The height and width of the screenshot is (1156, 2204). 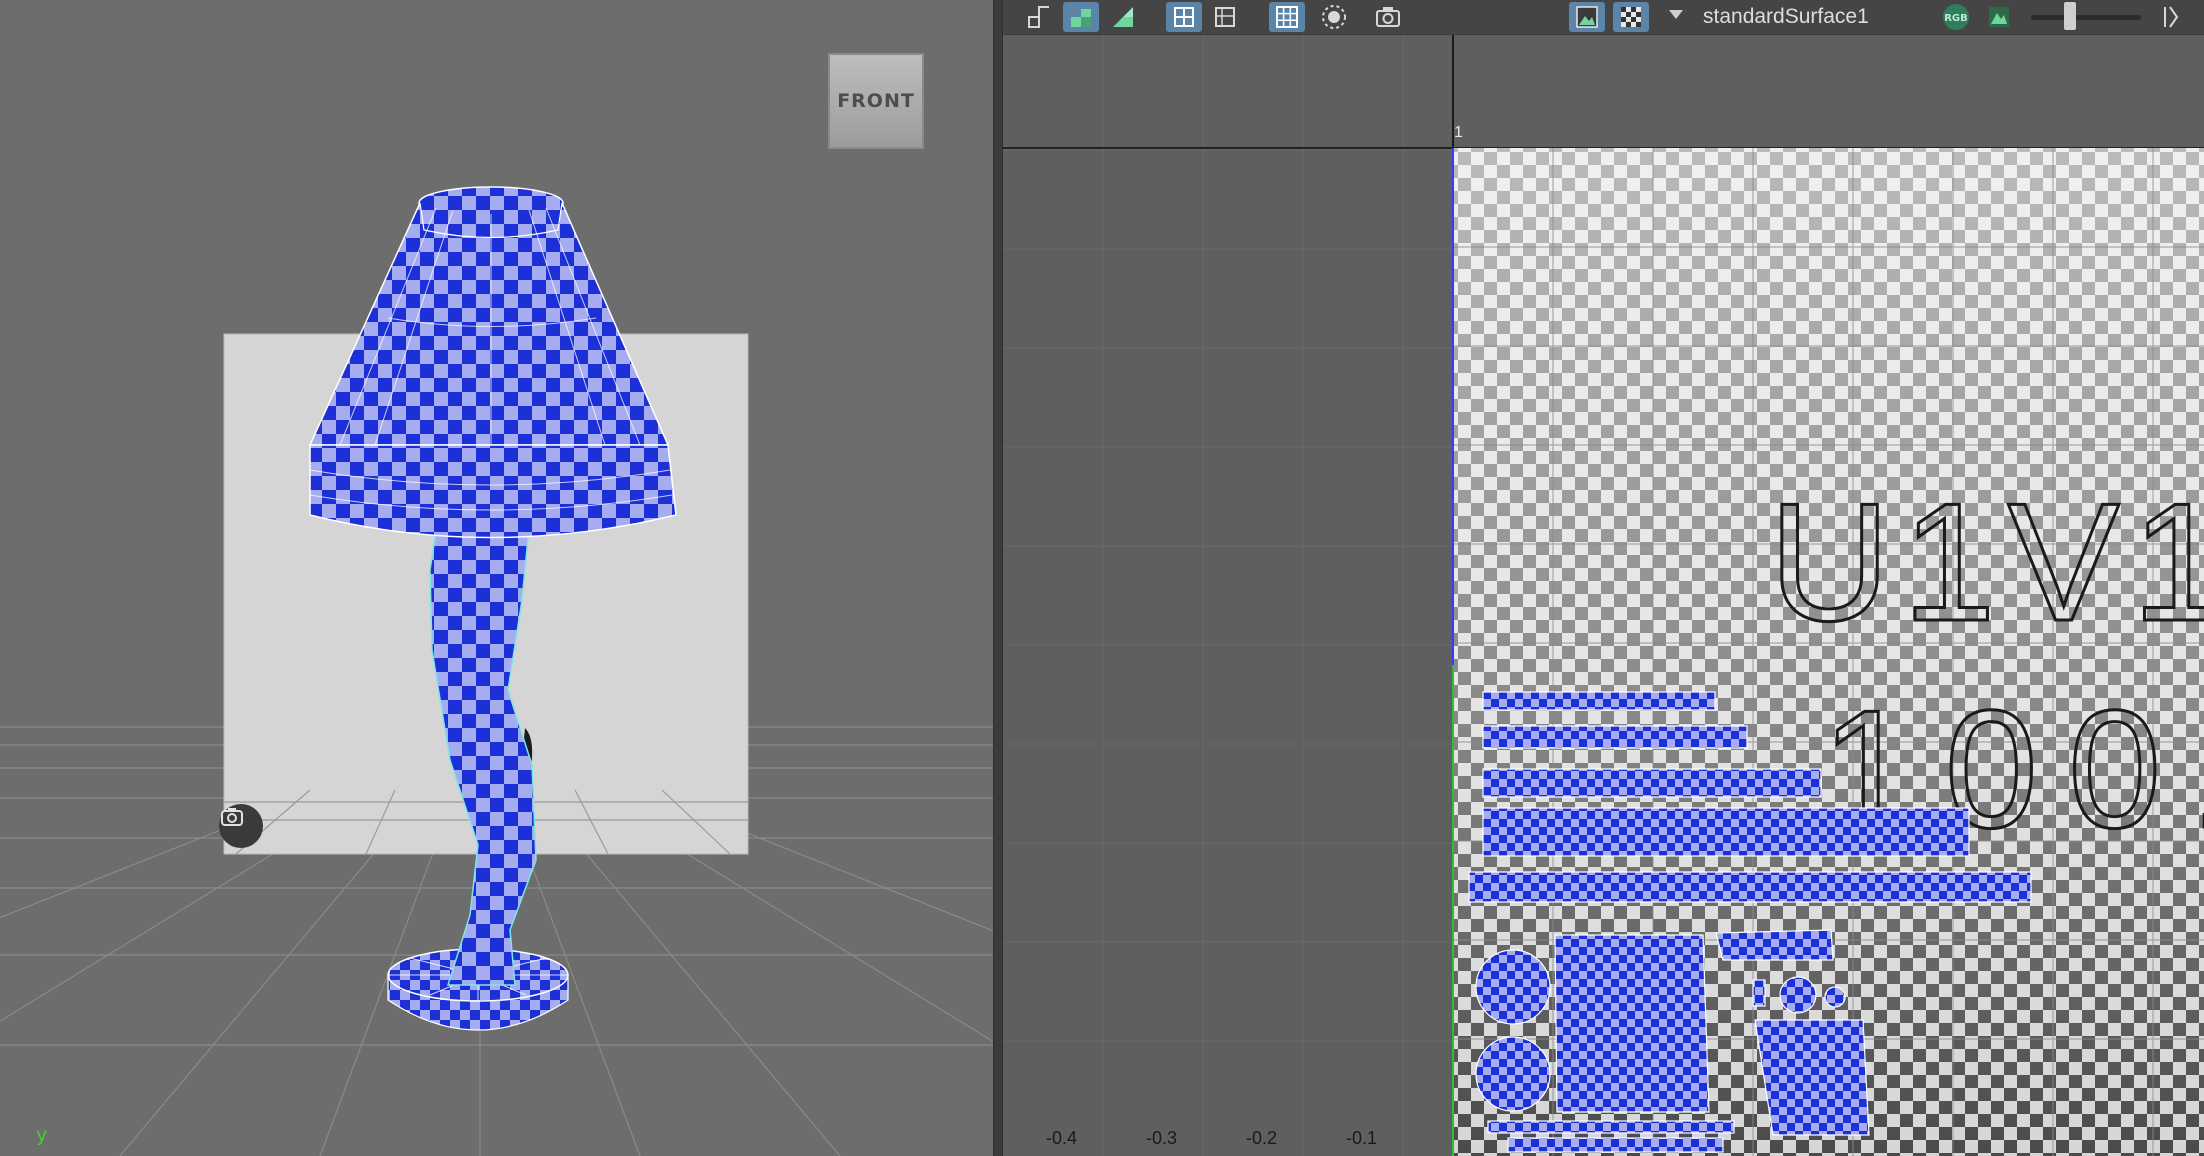 What do you see at coordinates (492, 362) in the screenshot?
I see `lamp-shade` at bounding box center [492, 362].